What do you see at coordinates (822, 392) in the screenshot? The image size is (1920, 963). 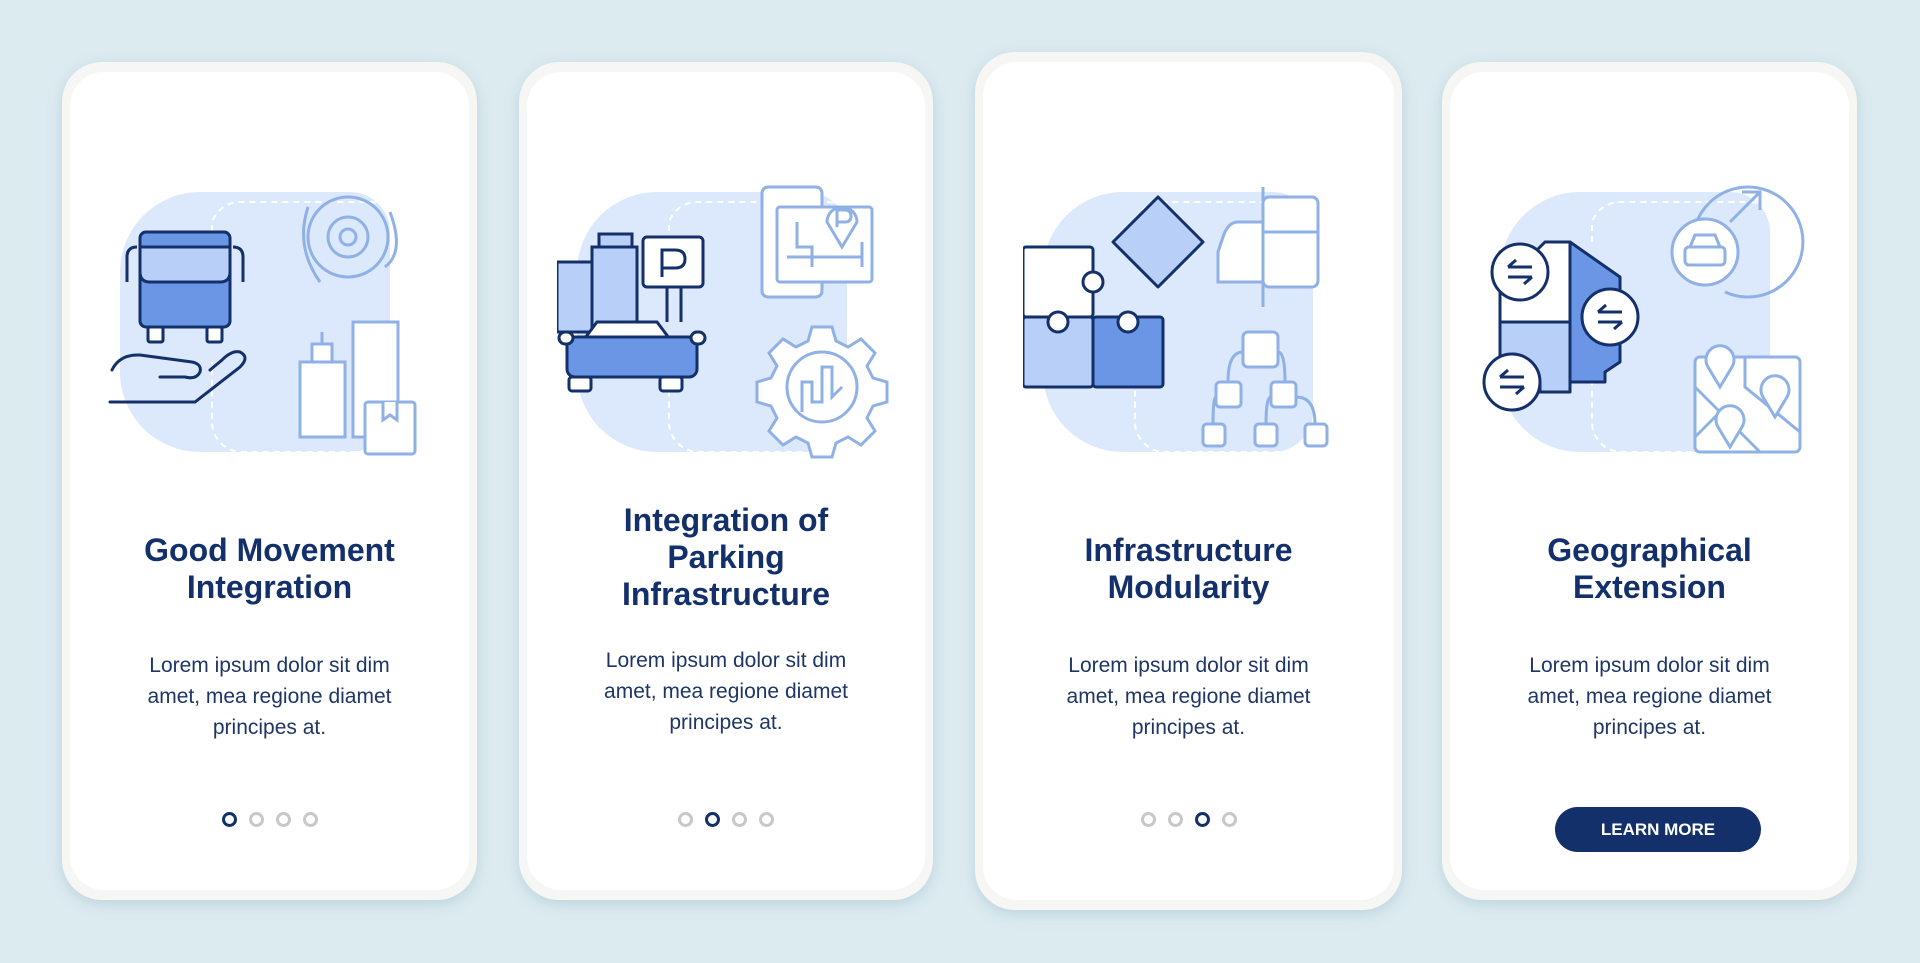 I see `gear-chart-icon` at bounding box center [822, 392].